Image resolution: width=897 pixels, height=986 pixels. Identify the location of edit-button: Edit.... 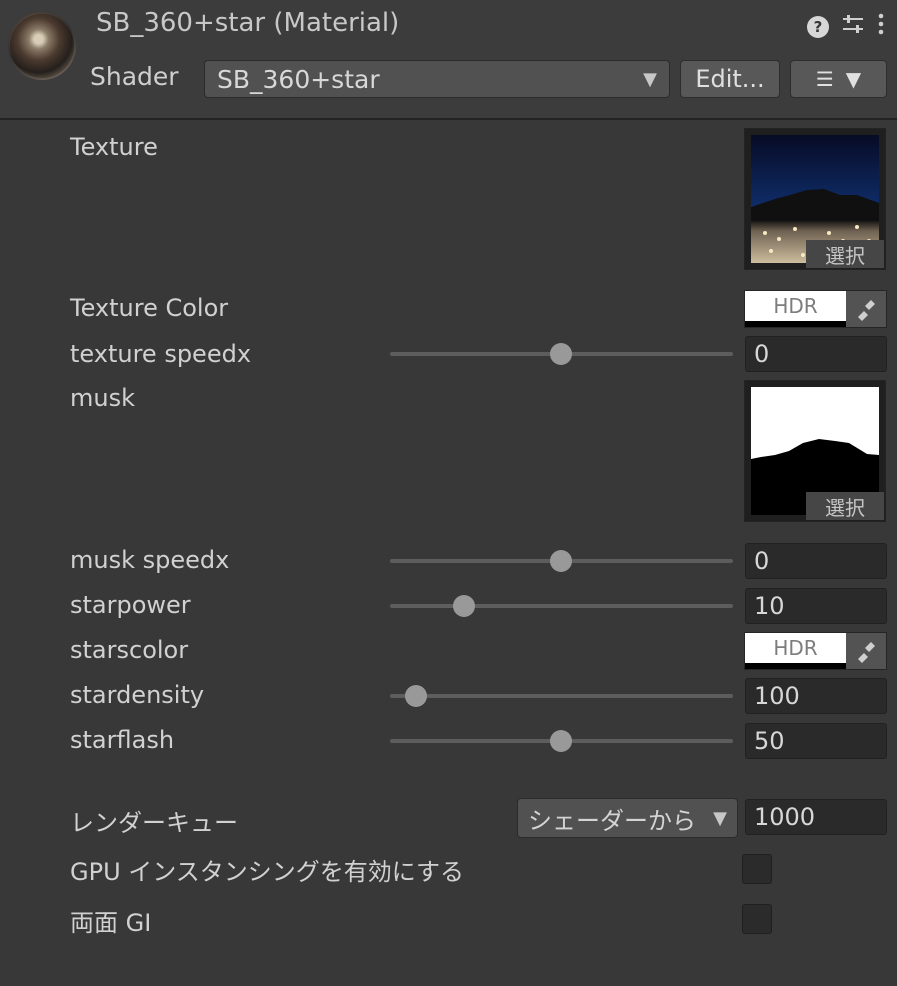
(730, 79).